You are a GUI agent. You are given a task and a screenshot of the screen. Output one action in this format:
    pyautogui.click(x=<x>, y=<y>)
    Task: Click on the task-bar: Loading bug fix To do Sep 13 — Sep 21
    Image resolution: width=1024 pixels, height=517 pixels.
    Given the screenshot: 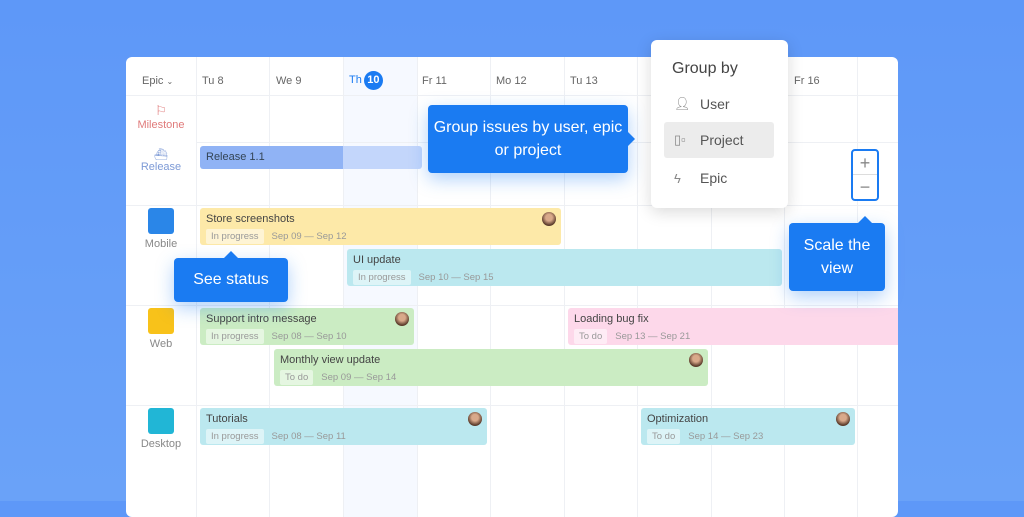 What is the action you would take?
    pyautogui.click(x=733, y=326)
    